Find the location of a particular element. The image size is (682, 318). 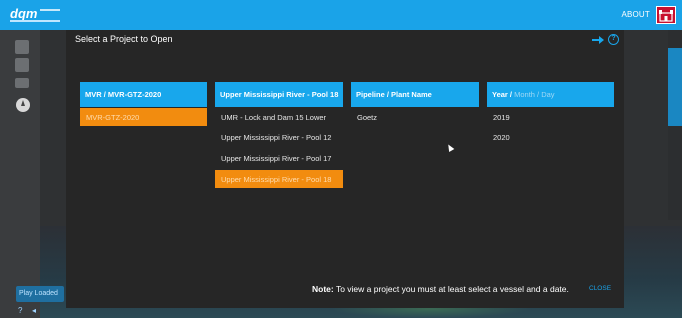

compass-icon is located at coordinates (23, 105).